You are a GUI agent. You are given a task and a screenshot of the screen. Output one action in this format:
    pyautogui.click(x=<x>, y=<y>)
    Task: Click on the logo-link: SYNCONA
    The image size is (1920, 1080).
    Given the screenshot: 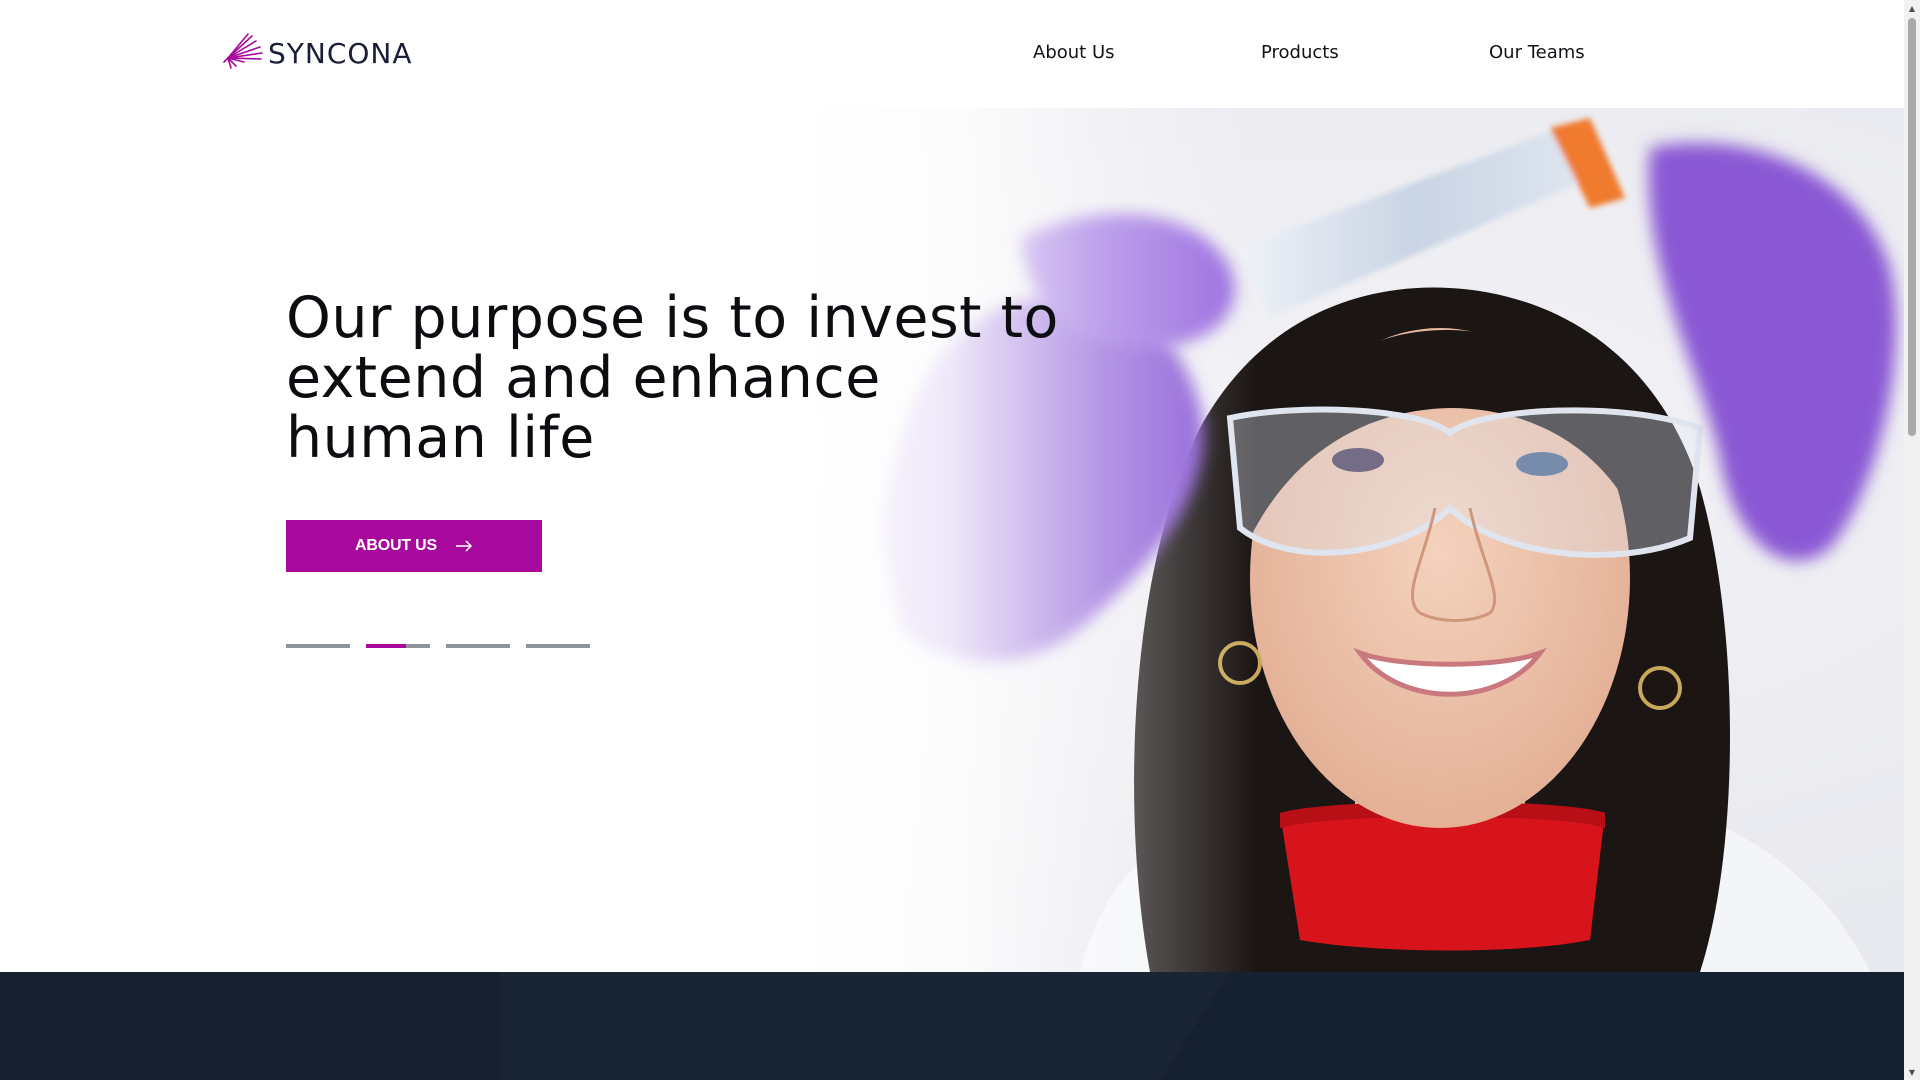 What is the action you would take?
    pyautogui.click(x=317, y=53)
    